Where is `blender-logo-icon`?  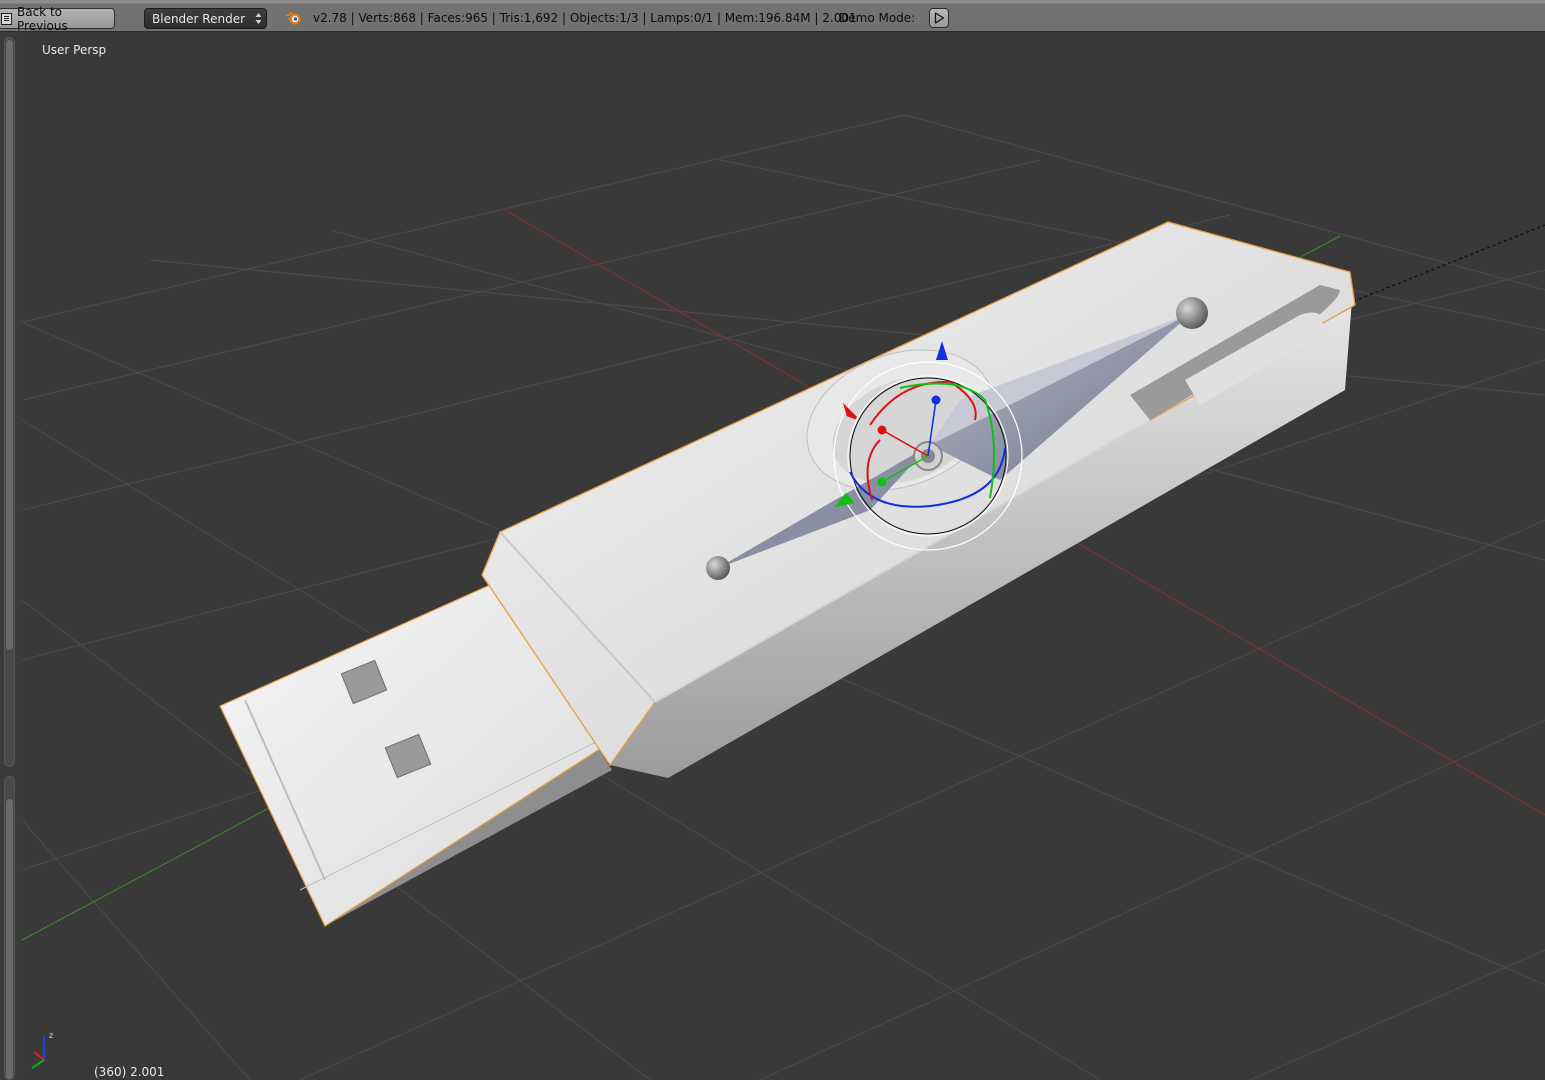 blender-logo-icon is located at coordinates (293, 18).